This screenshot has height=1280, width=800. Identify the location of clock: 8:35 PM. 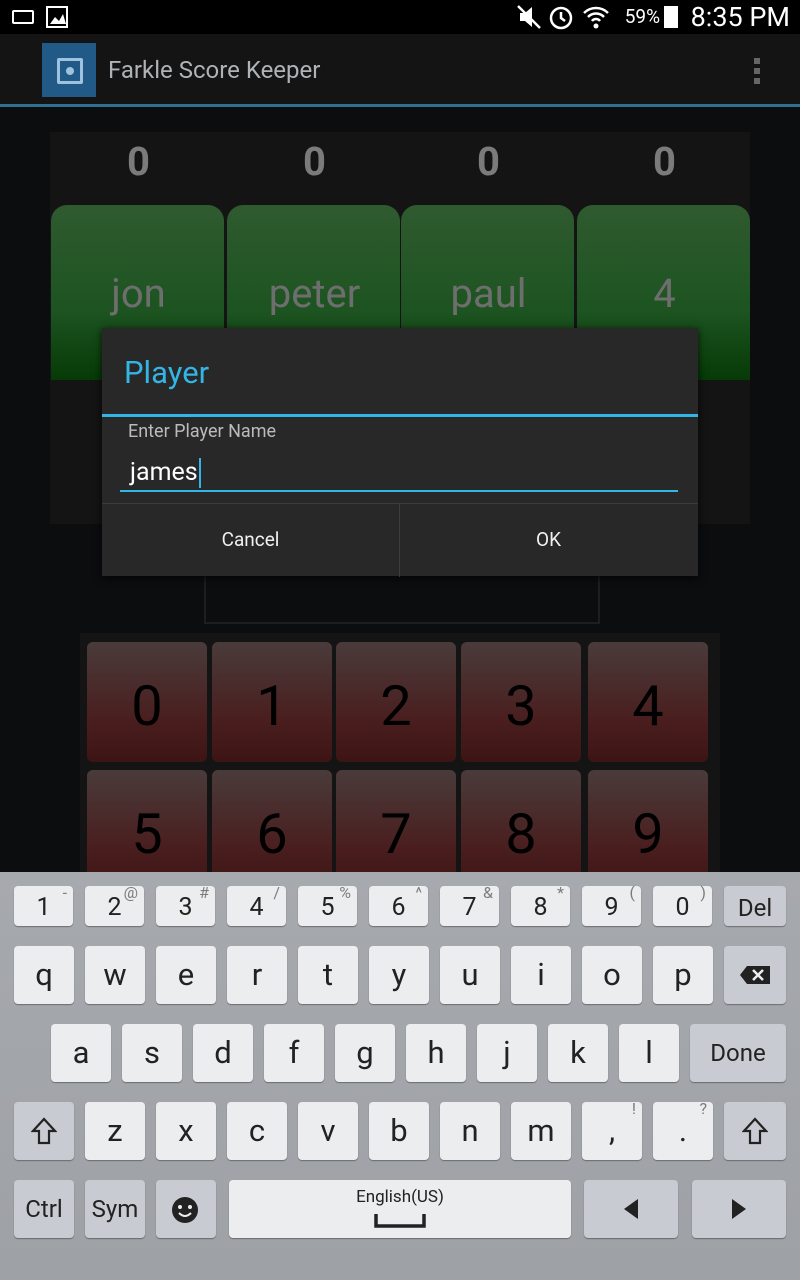
(740, 17).